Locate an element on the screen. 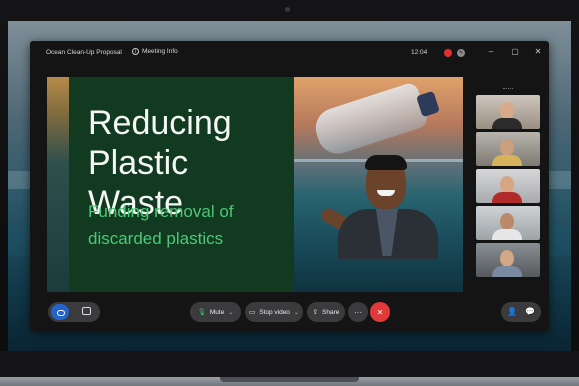 The image size is (579, 386). more-icon: ··· is located at coordinates (358, 312).